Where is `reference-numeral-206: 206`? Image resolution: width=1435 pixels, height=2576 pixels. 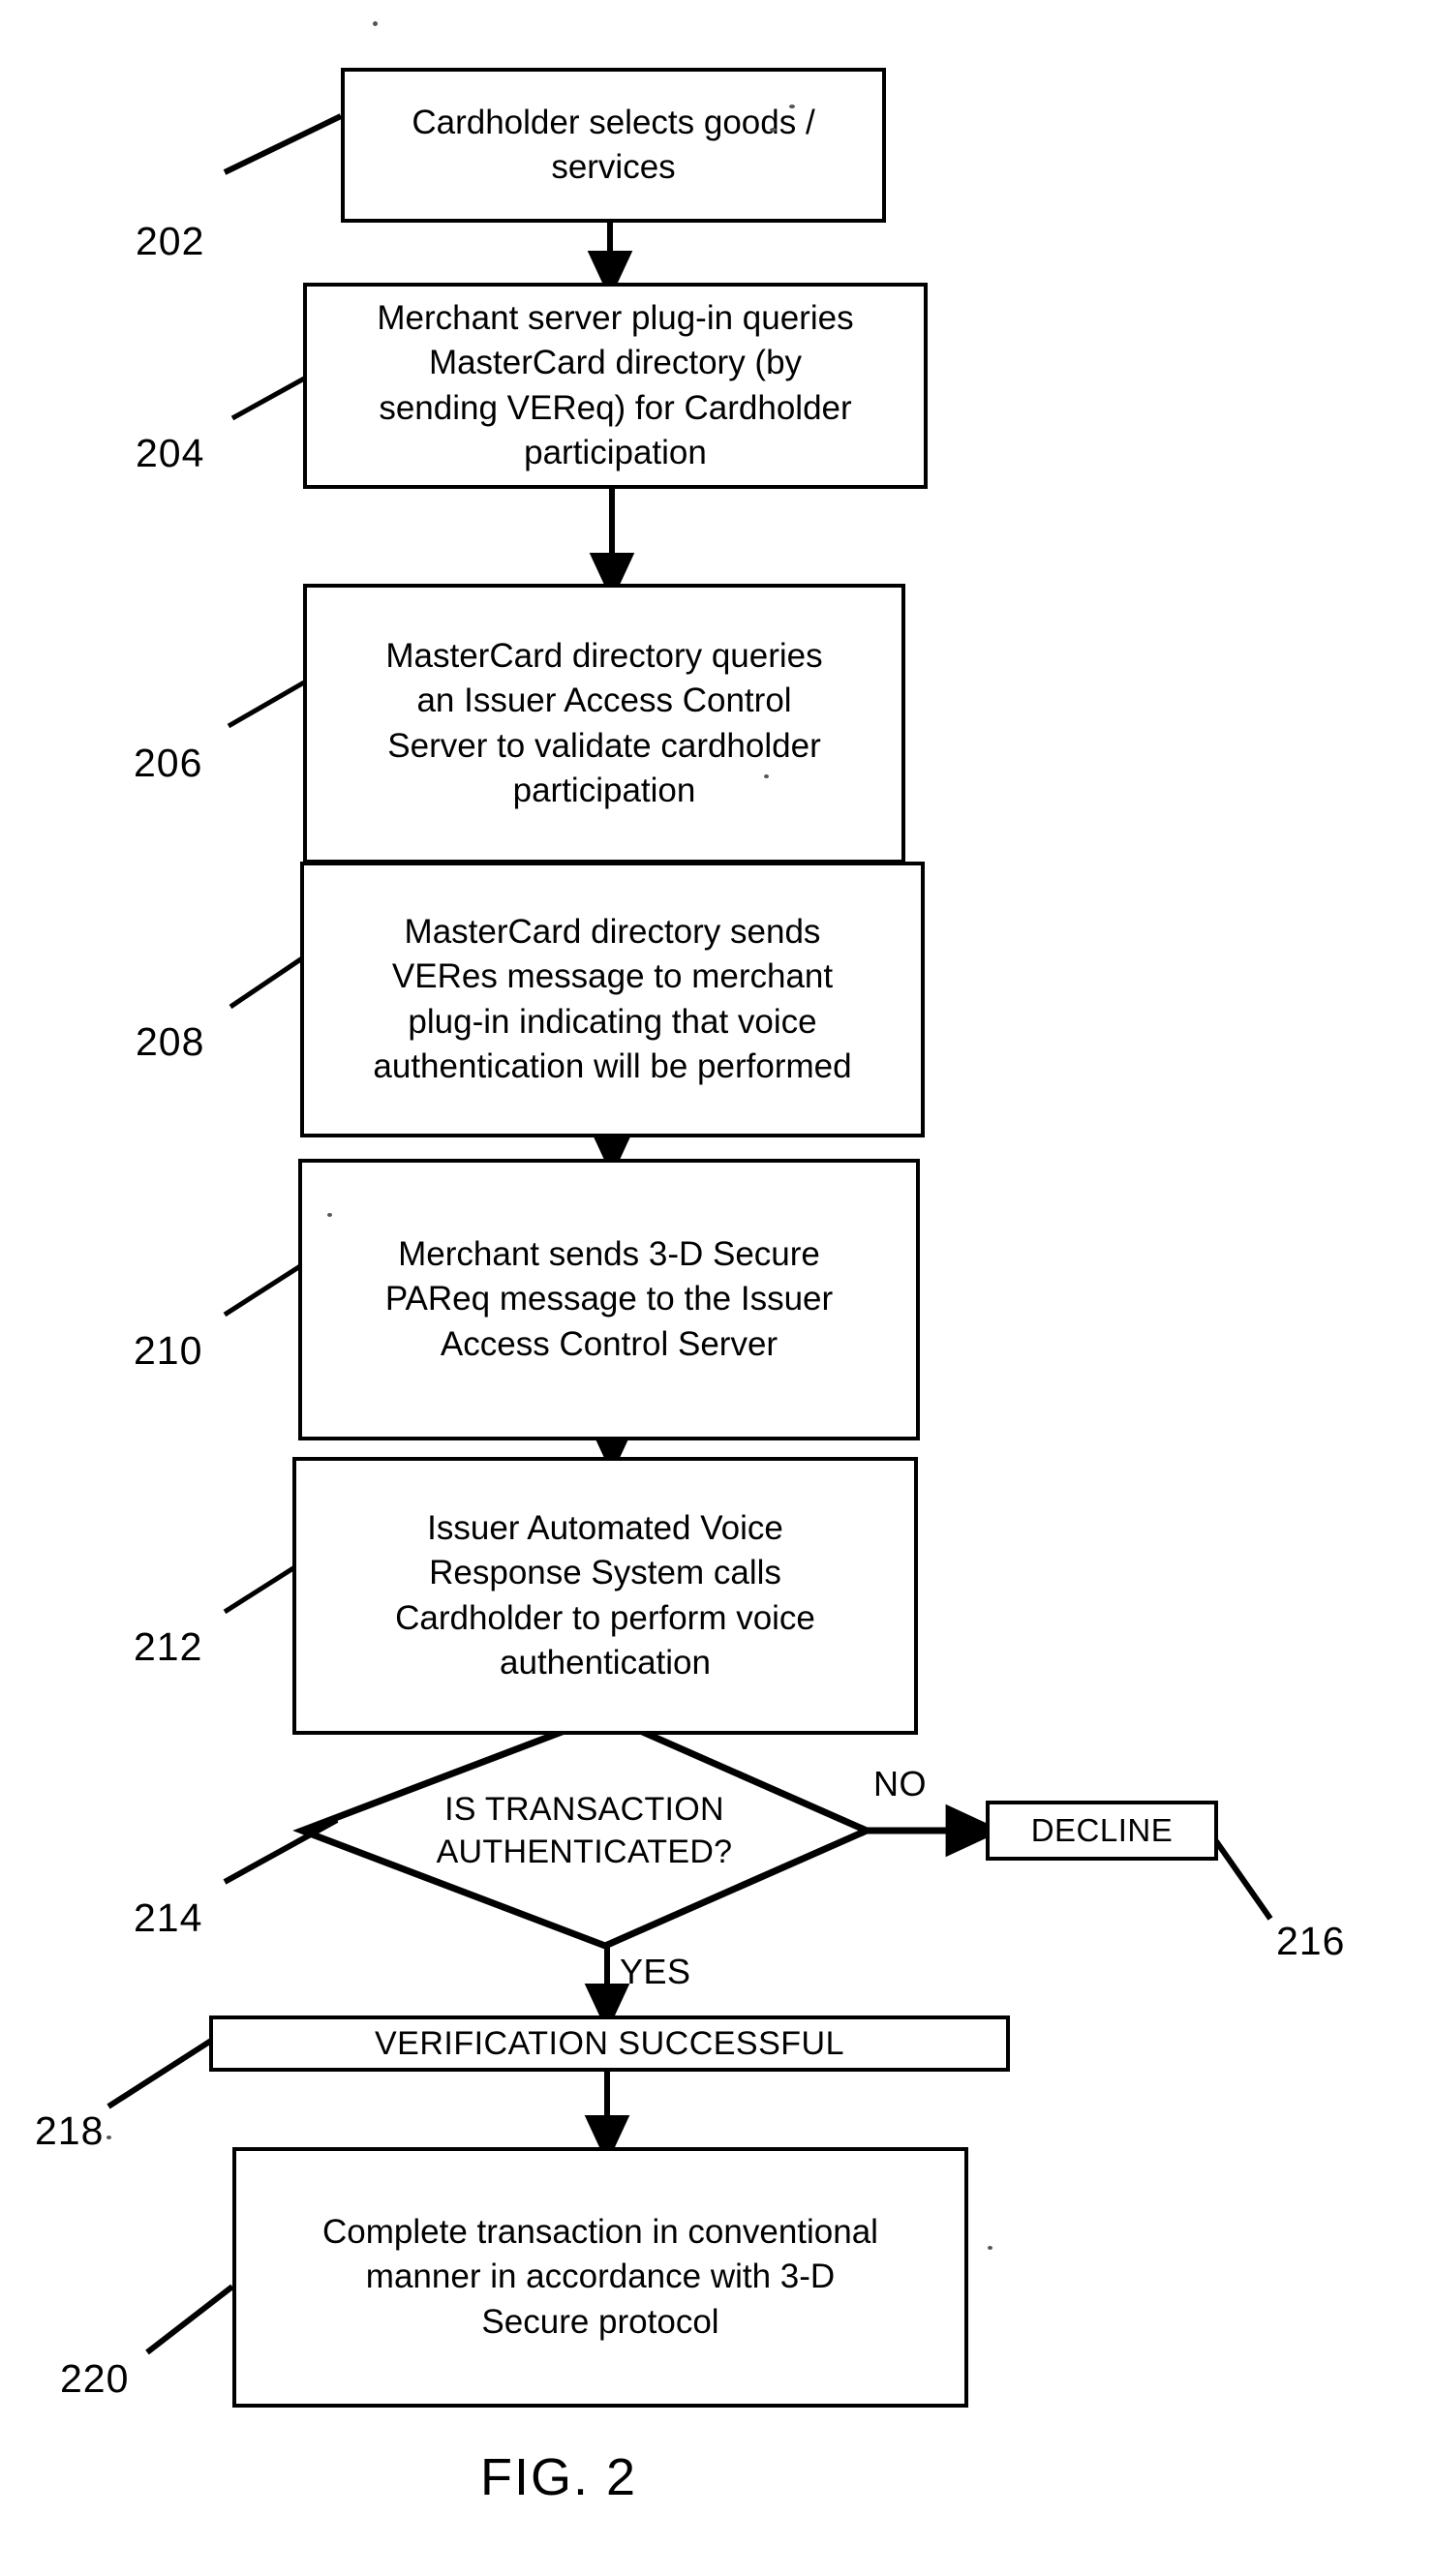
reference-numeral-206: 206 is located at coordinates (168, 763).